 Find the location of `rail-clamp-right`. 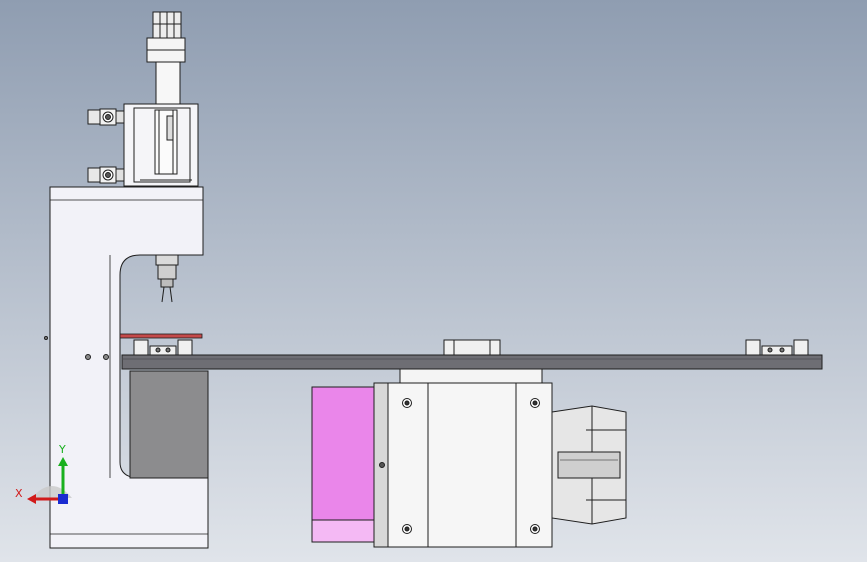

rail-clamp-right is located at coordinates (777, 347).